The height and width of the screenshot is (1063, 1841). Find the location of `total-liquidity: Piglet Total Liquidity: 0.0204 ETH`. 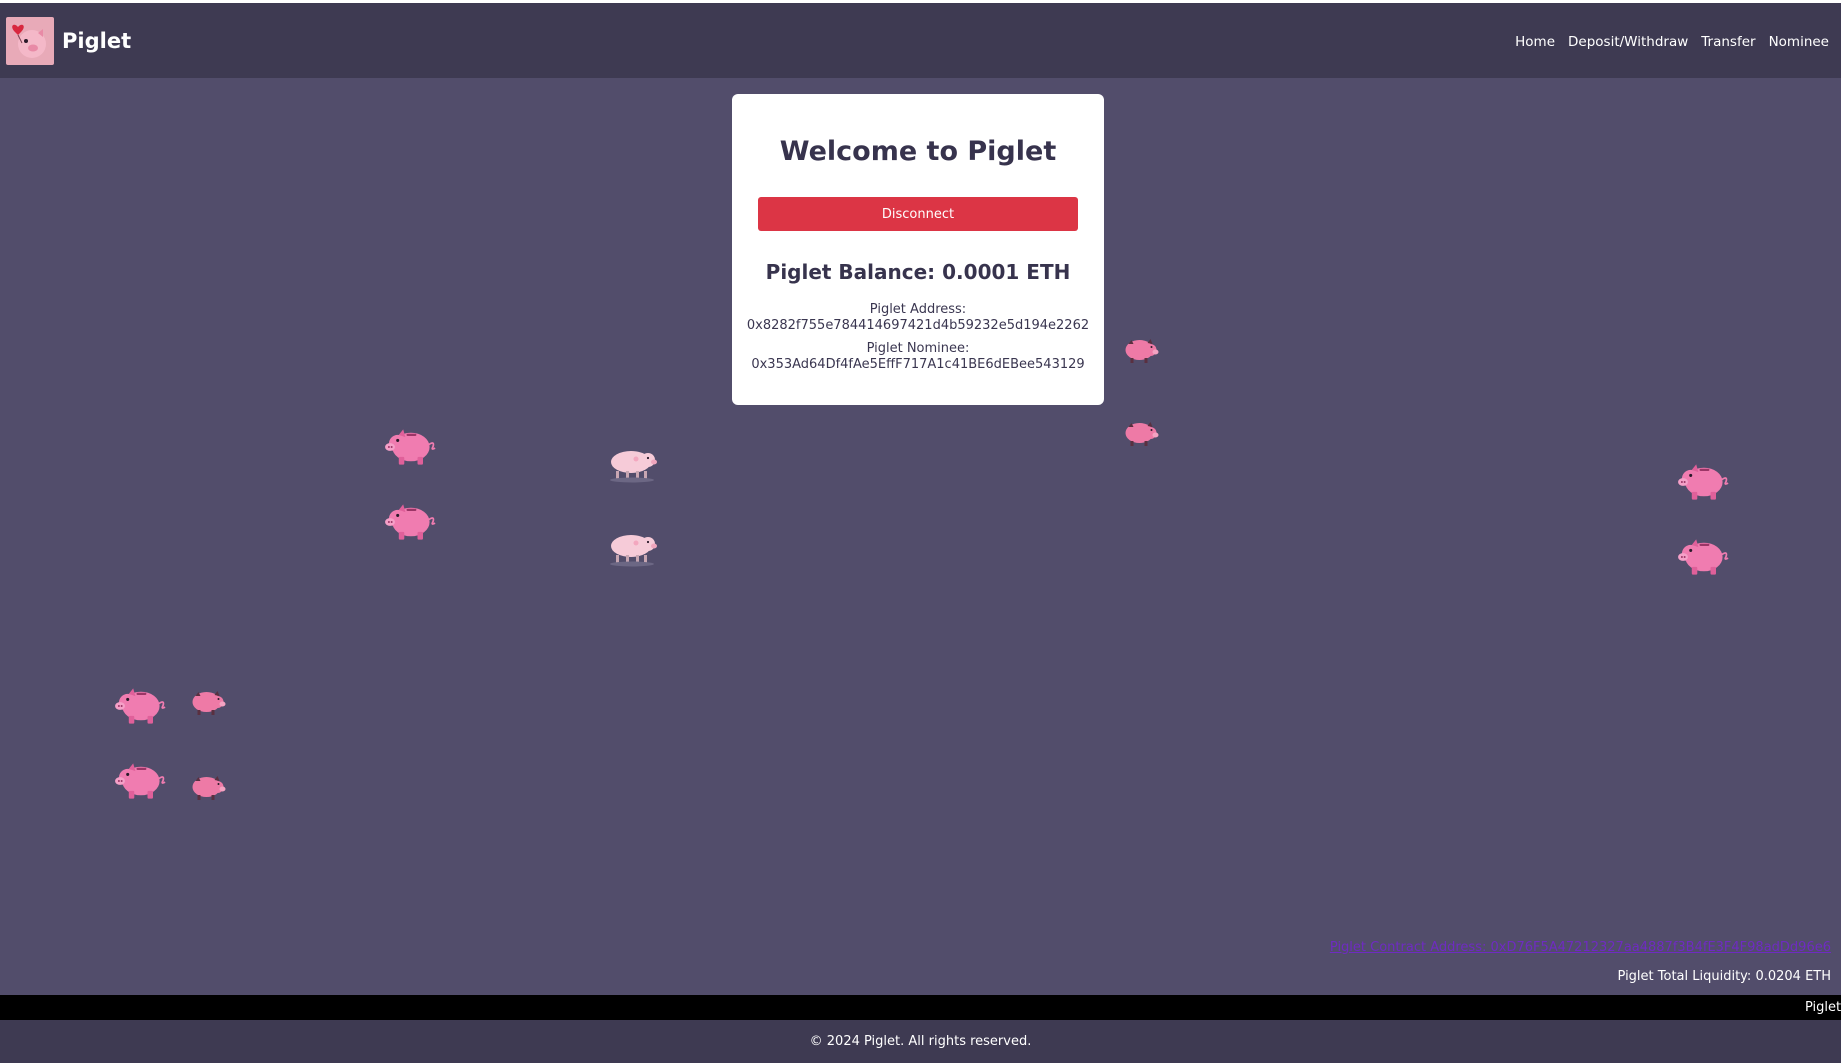

total-liquidity: Piglet Total Liquidity: 0.0204 ETH is located at coordinates (1724, 976).